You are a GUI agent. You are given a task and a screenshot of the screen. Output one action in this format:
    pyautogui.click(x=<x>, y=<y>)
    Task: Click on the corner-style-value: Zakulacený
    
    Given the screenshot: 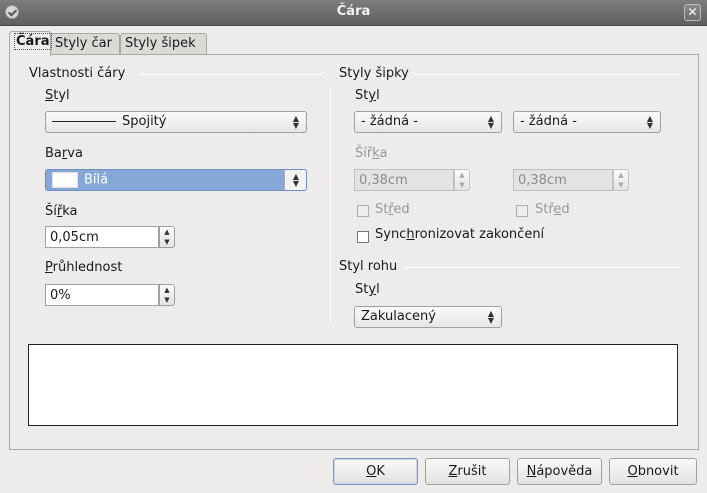 What is the action you would take?
    pyautogui.click(x=398, y=316)
    